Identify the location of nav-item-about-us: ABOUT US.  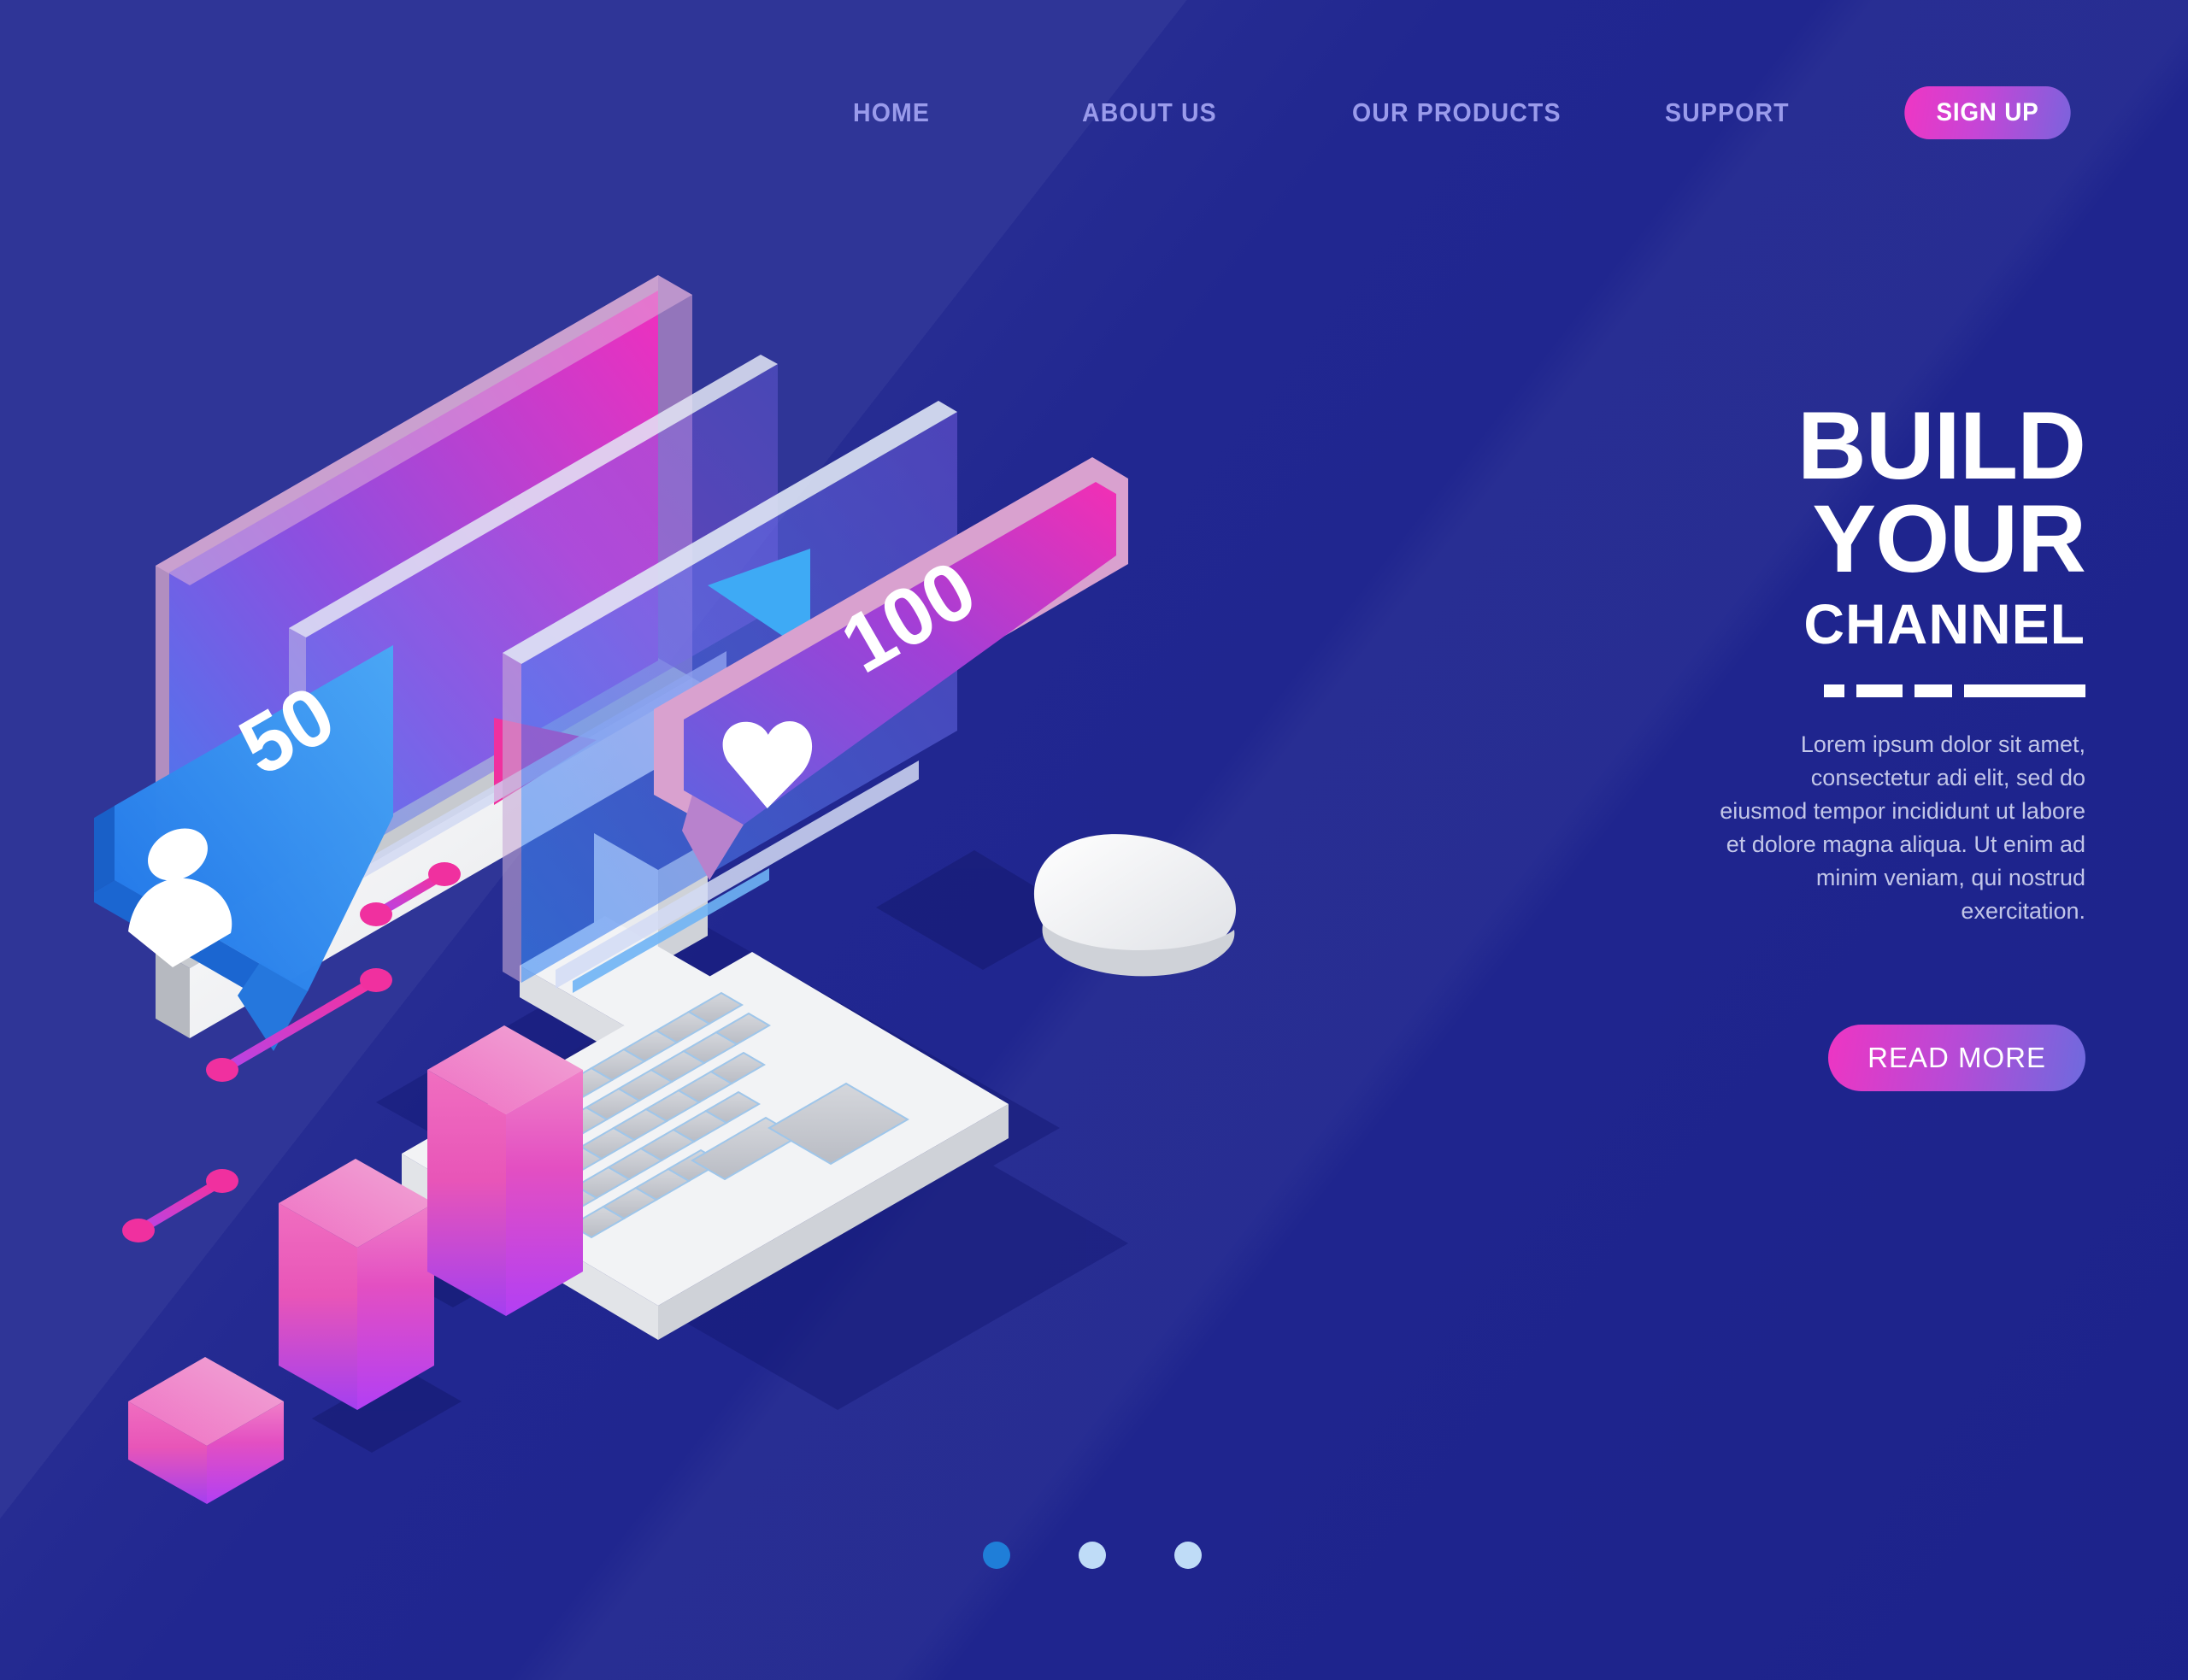
(1150, 112).